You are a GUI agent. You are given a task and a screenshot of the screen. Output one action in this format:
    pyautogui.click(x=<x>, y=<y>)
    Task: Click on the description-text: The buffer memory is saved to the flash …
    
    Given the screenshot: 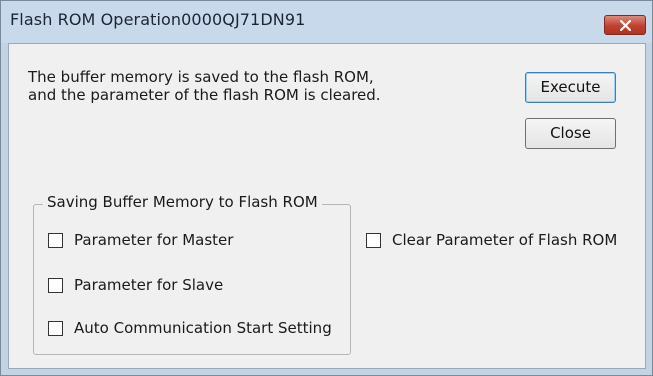 What is the action you would take?
    pyautogui.click(x=204, y=86)
    